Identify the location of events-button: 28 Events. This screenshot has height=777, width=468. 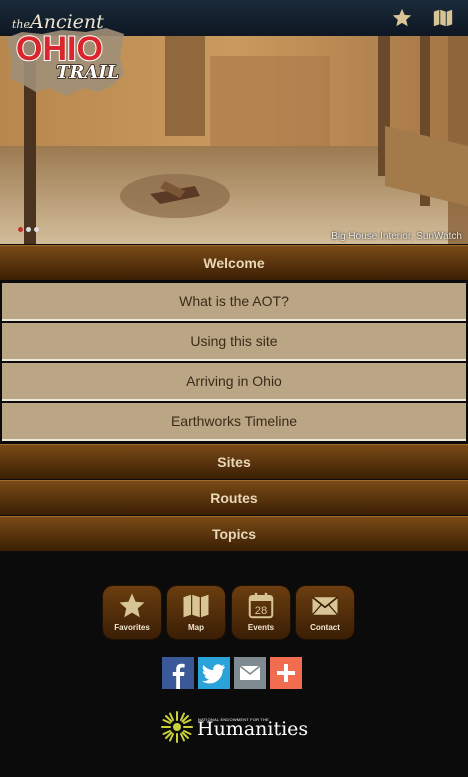
(261, 612).